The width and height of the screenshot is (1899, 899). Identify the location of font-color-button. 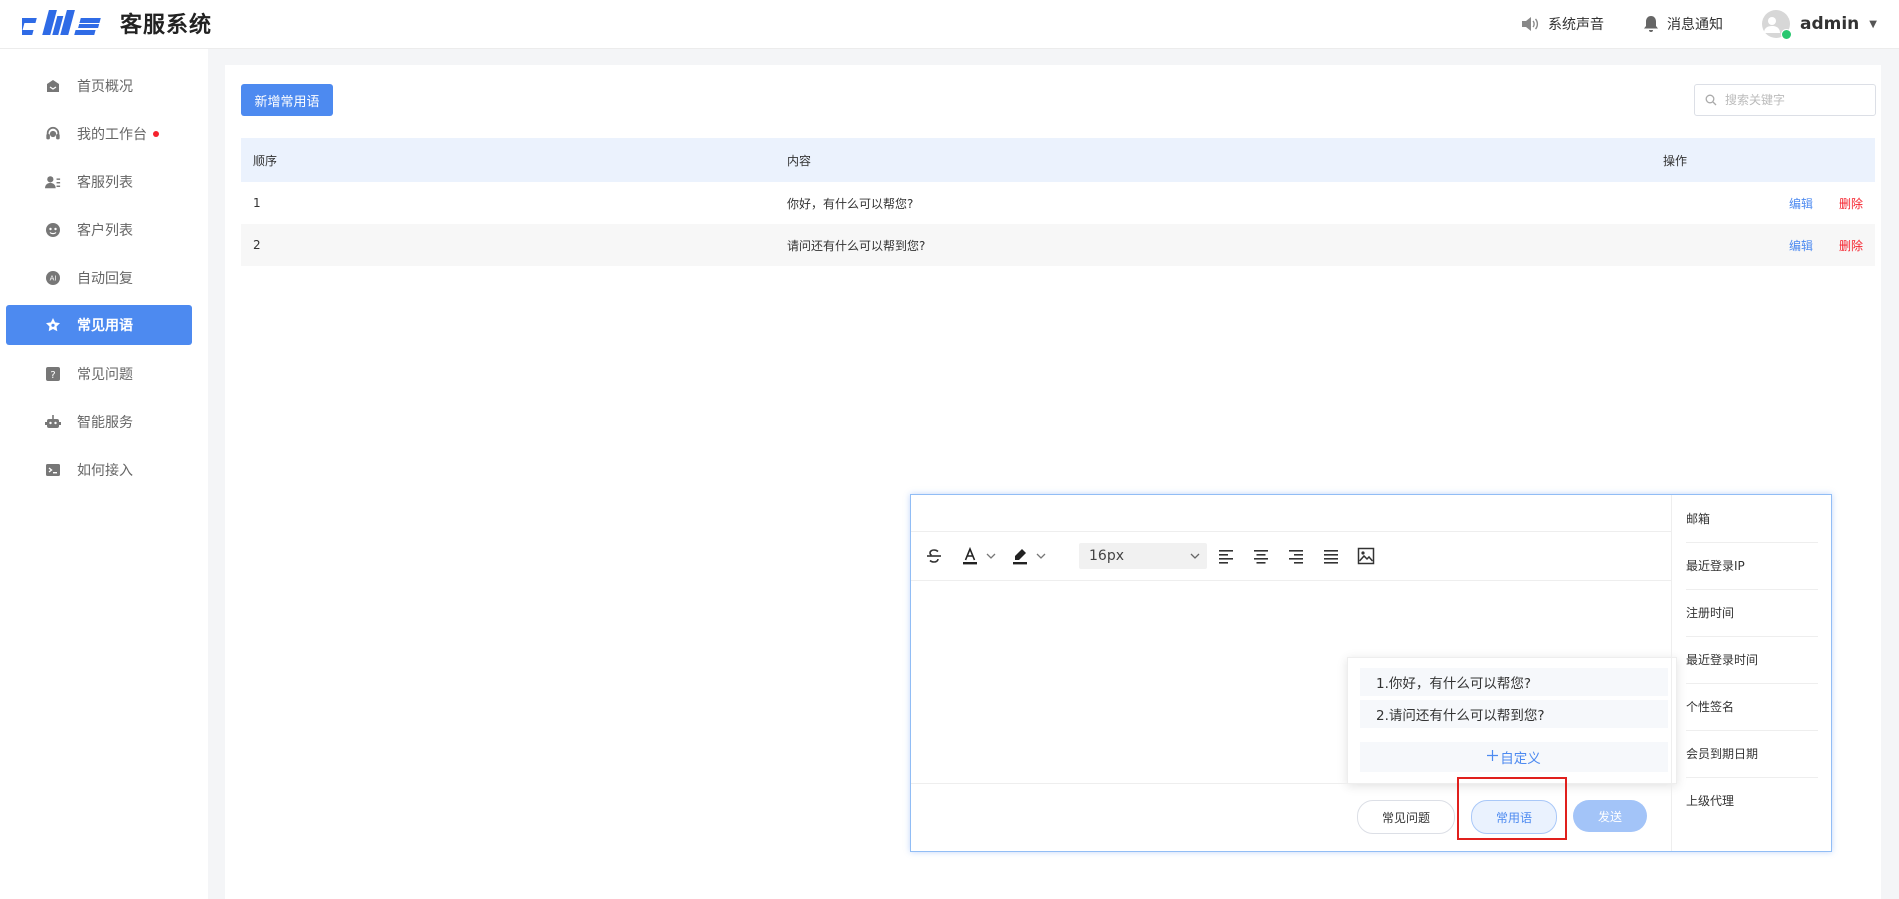
(979, 556).